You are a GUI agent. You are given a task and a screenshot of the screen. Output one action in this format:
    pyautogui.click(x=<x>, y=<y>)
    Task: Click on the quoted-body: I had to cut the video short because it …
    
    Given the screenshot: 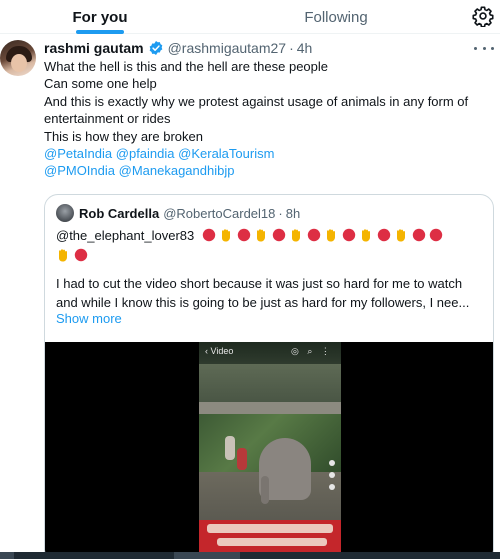 What is the action you would take?
    pyautogui.click(x=271, y=293)
    